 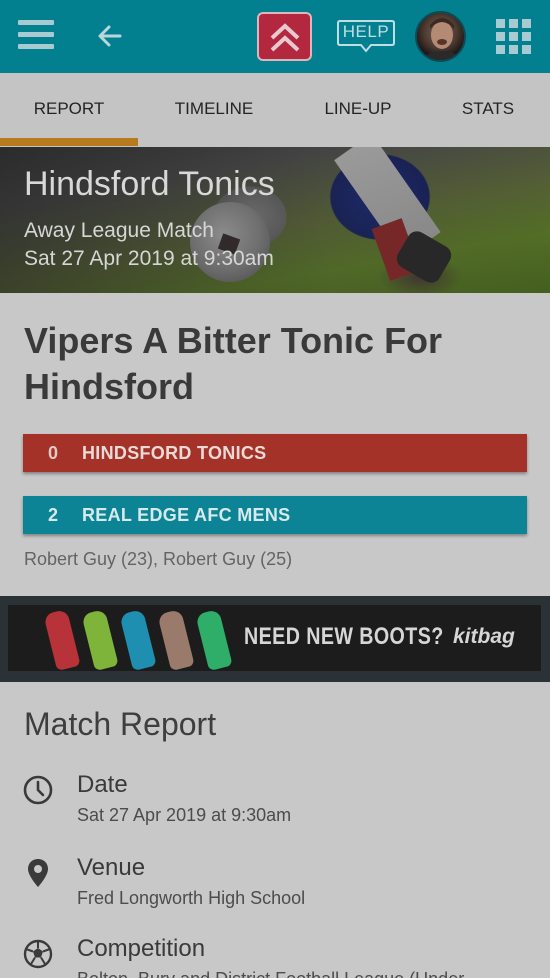 I want to click on away-team-score-row: 2 REAL EDGE AFC MENS, so click(x=275, y=515).